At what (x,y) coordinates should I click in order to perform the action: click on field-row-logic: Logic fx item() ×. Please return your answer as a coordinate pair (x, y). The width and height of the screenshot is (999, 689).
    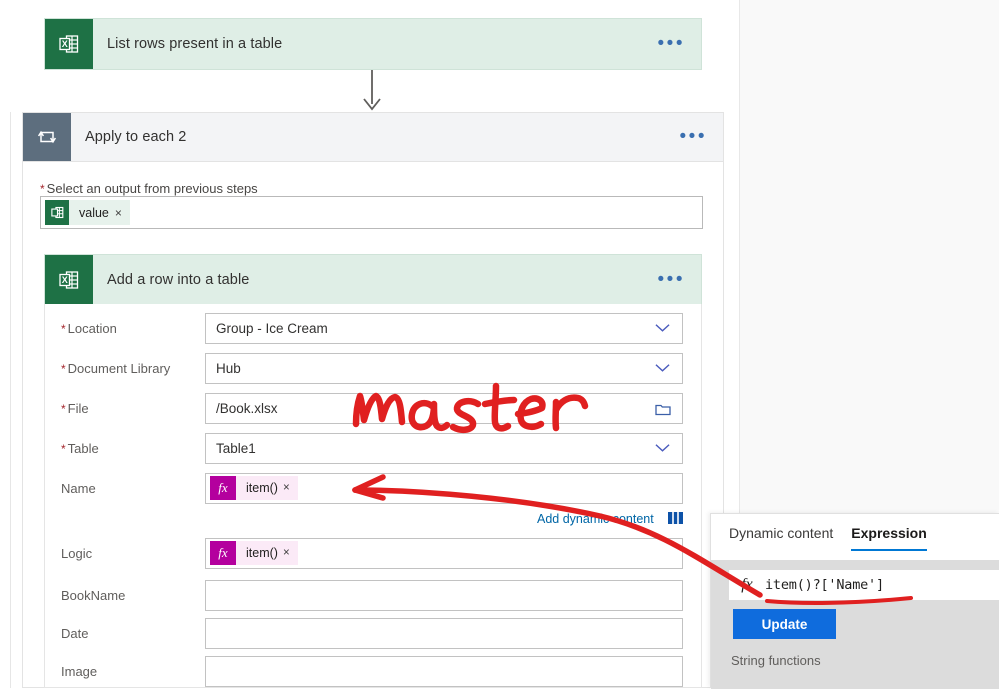
    Looking at the image, I should click on (374, 553).